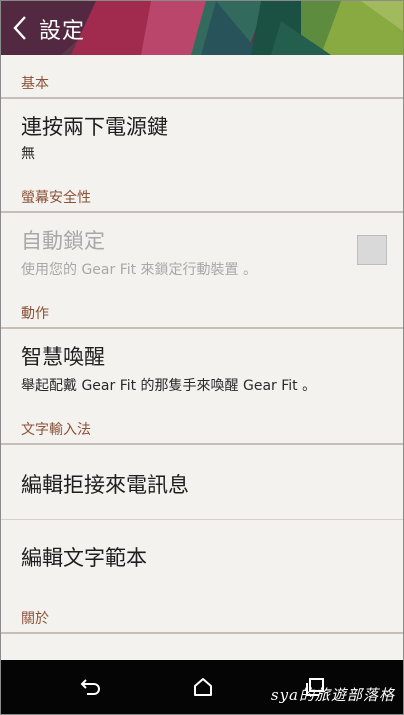 Image resolution: width=404 pixels, height=715 pixels. I want to click on home-icon, so click(203, 687).